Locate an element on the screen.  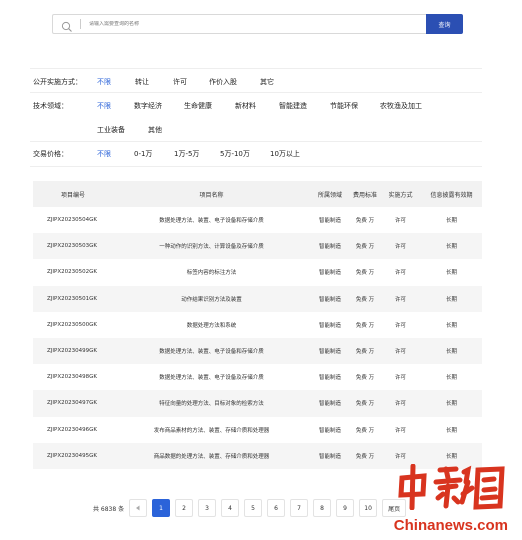
header-method: 实施方式 is located at coordinates (400, 195).